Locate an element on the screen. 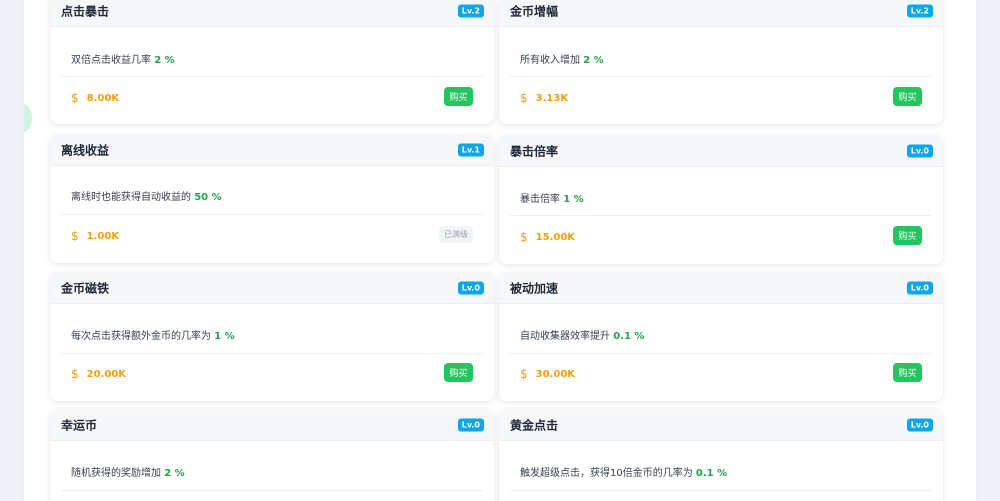 The image size is (1000, 501). level-badge: Lv.1 is located at coordinates (470, 150).